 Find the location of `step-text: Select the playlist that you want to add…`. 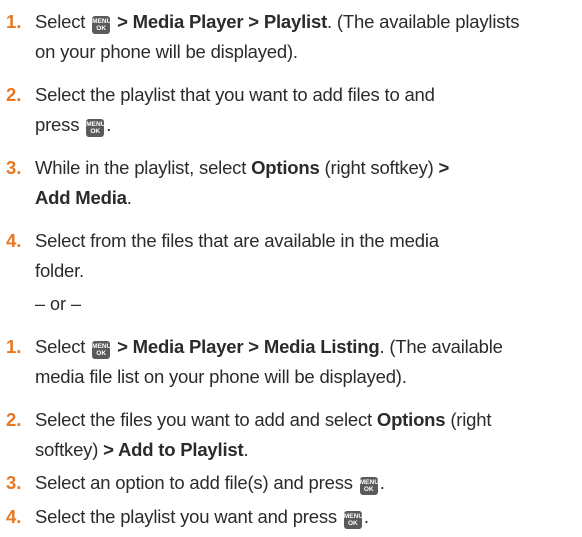

step-text: Select the playlist that you want to add… is located at coordinates (235, 110).